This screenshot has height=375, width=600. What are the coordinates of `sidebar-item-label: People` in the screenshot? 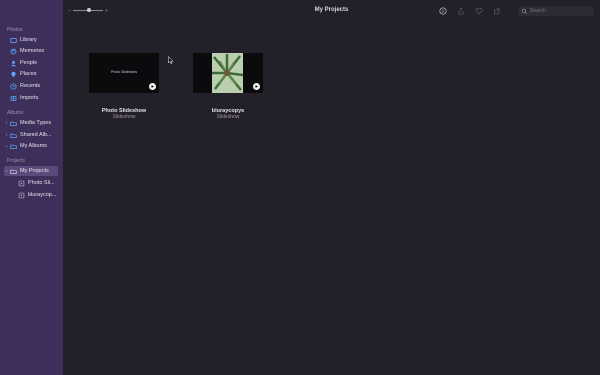 It's located at (29, 63).